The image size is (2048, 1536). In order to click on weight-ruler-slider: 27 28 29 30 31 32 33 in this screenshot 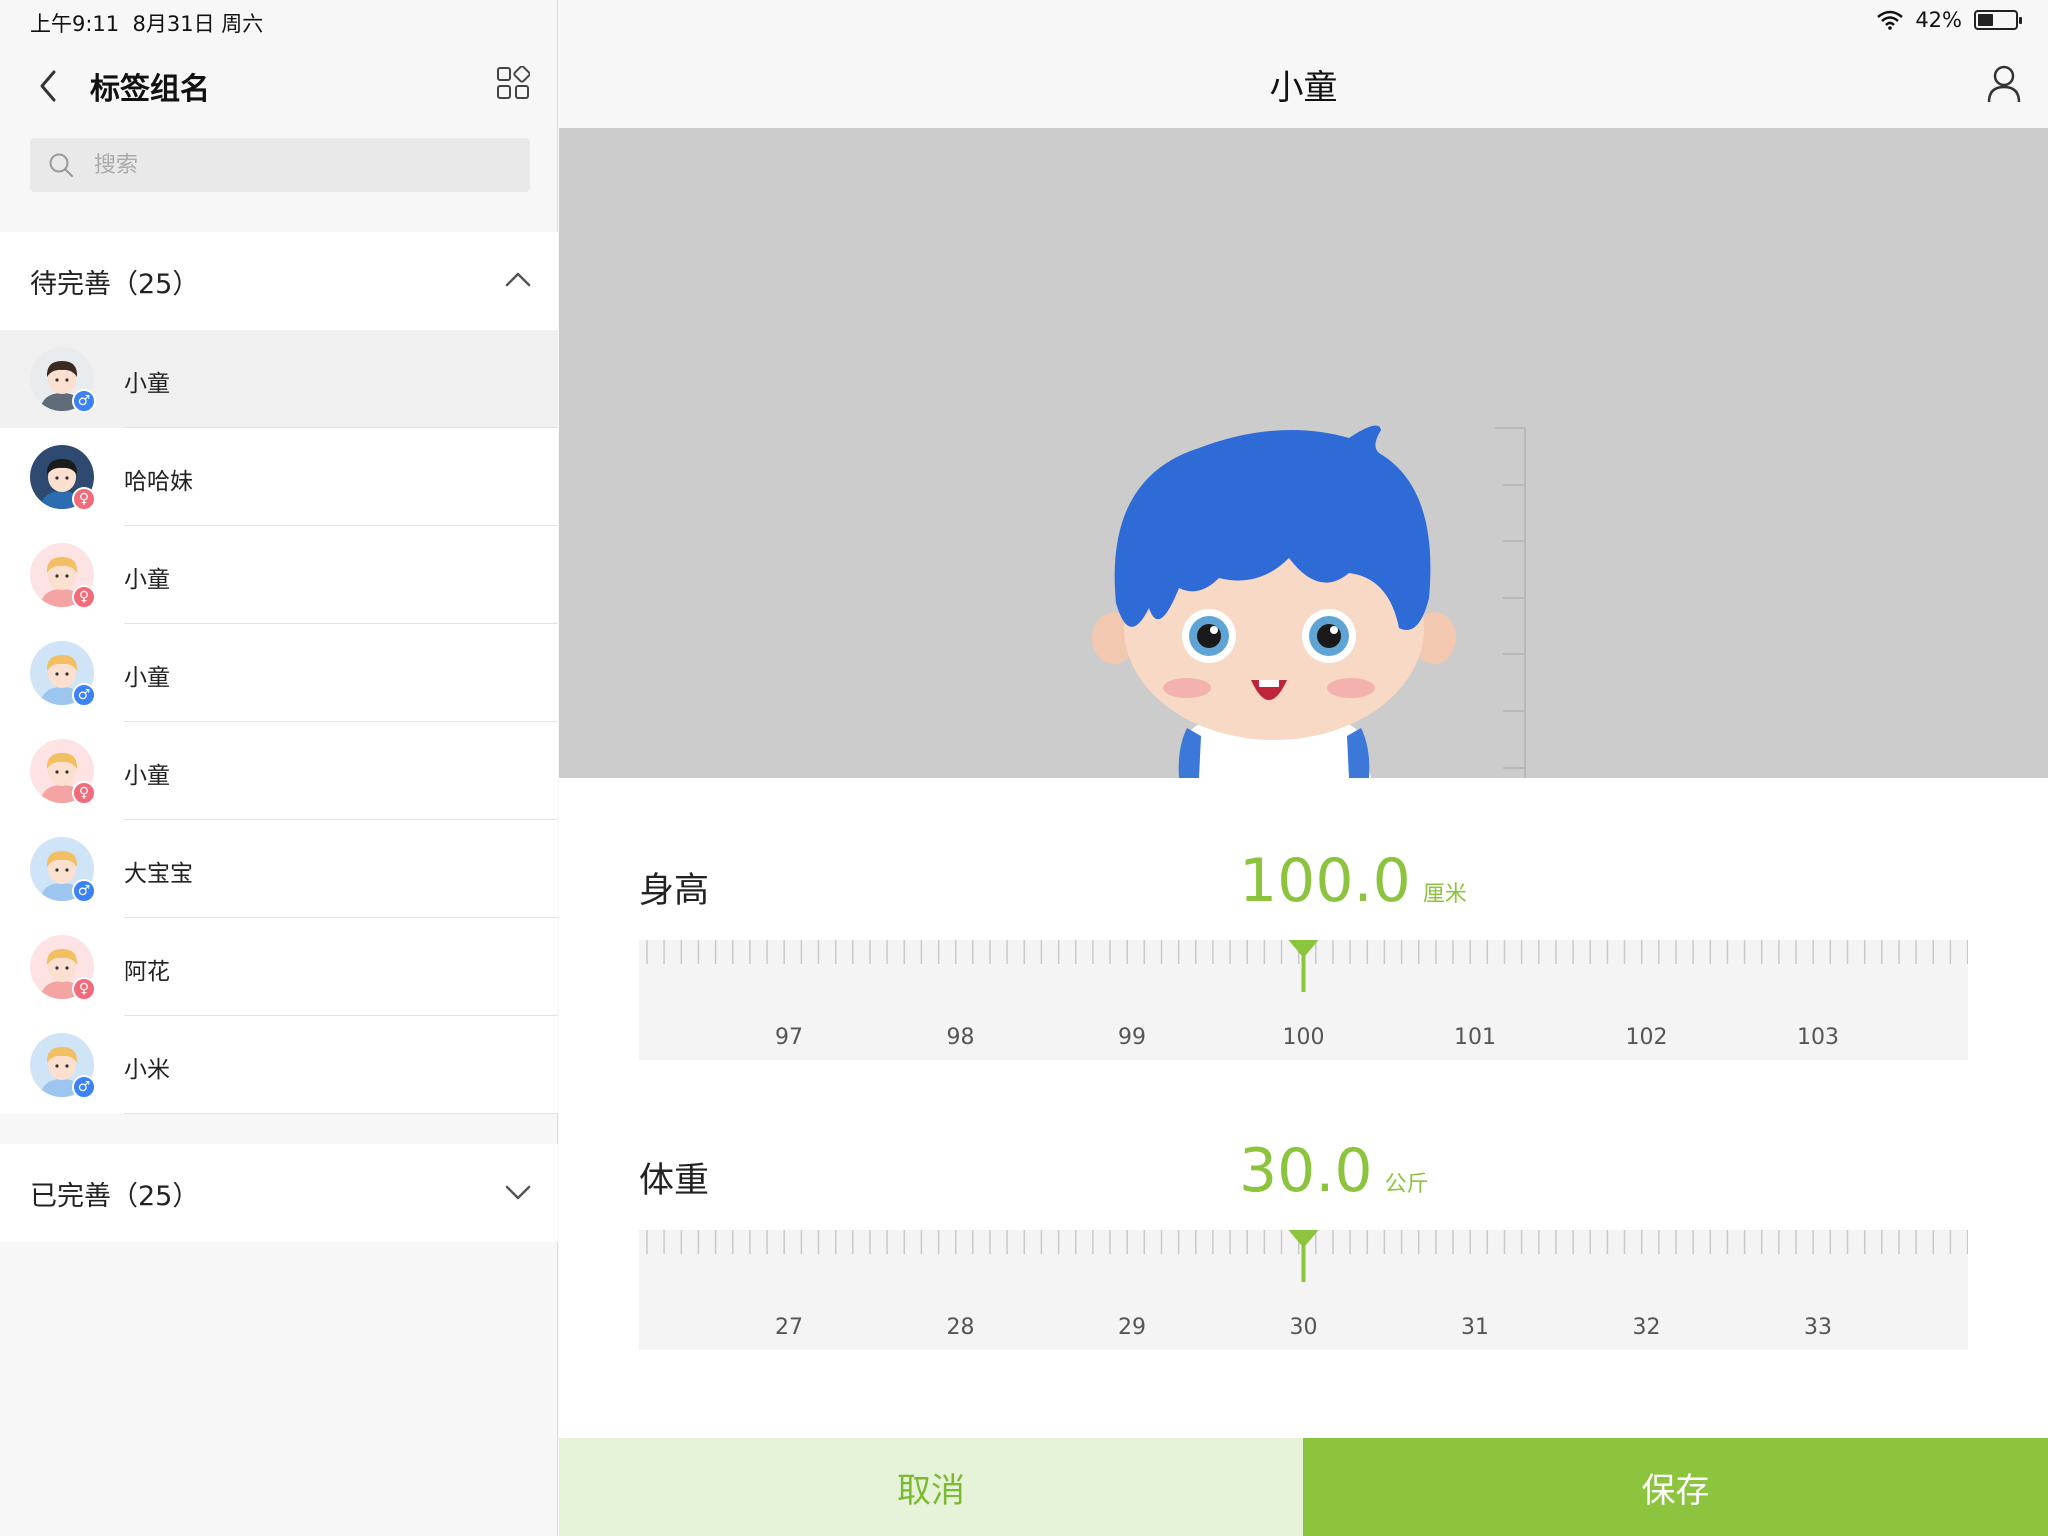, I will do `click(1303, 1290)`.